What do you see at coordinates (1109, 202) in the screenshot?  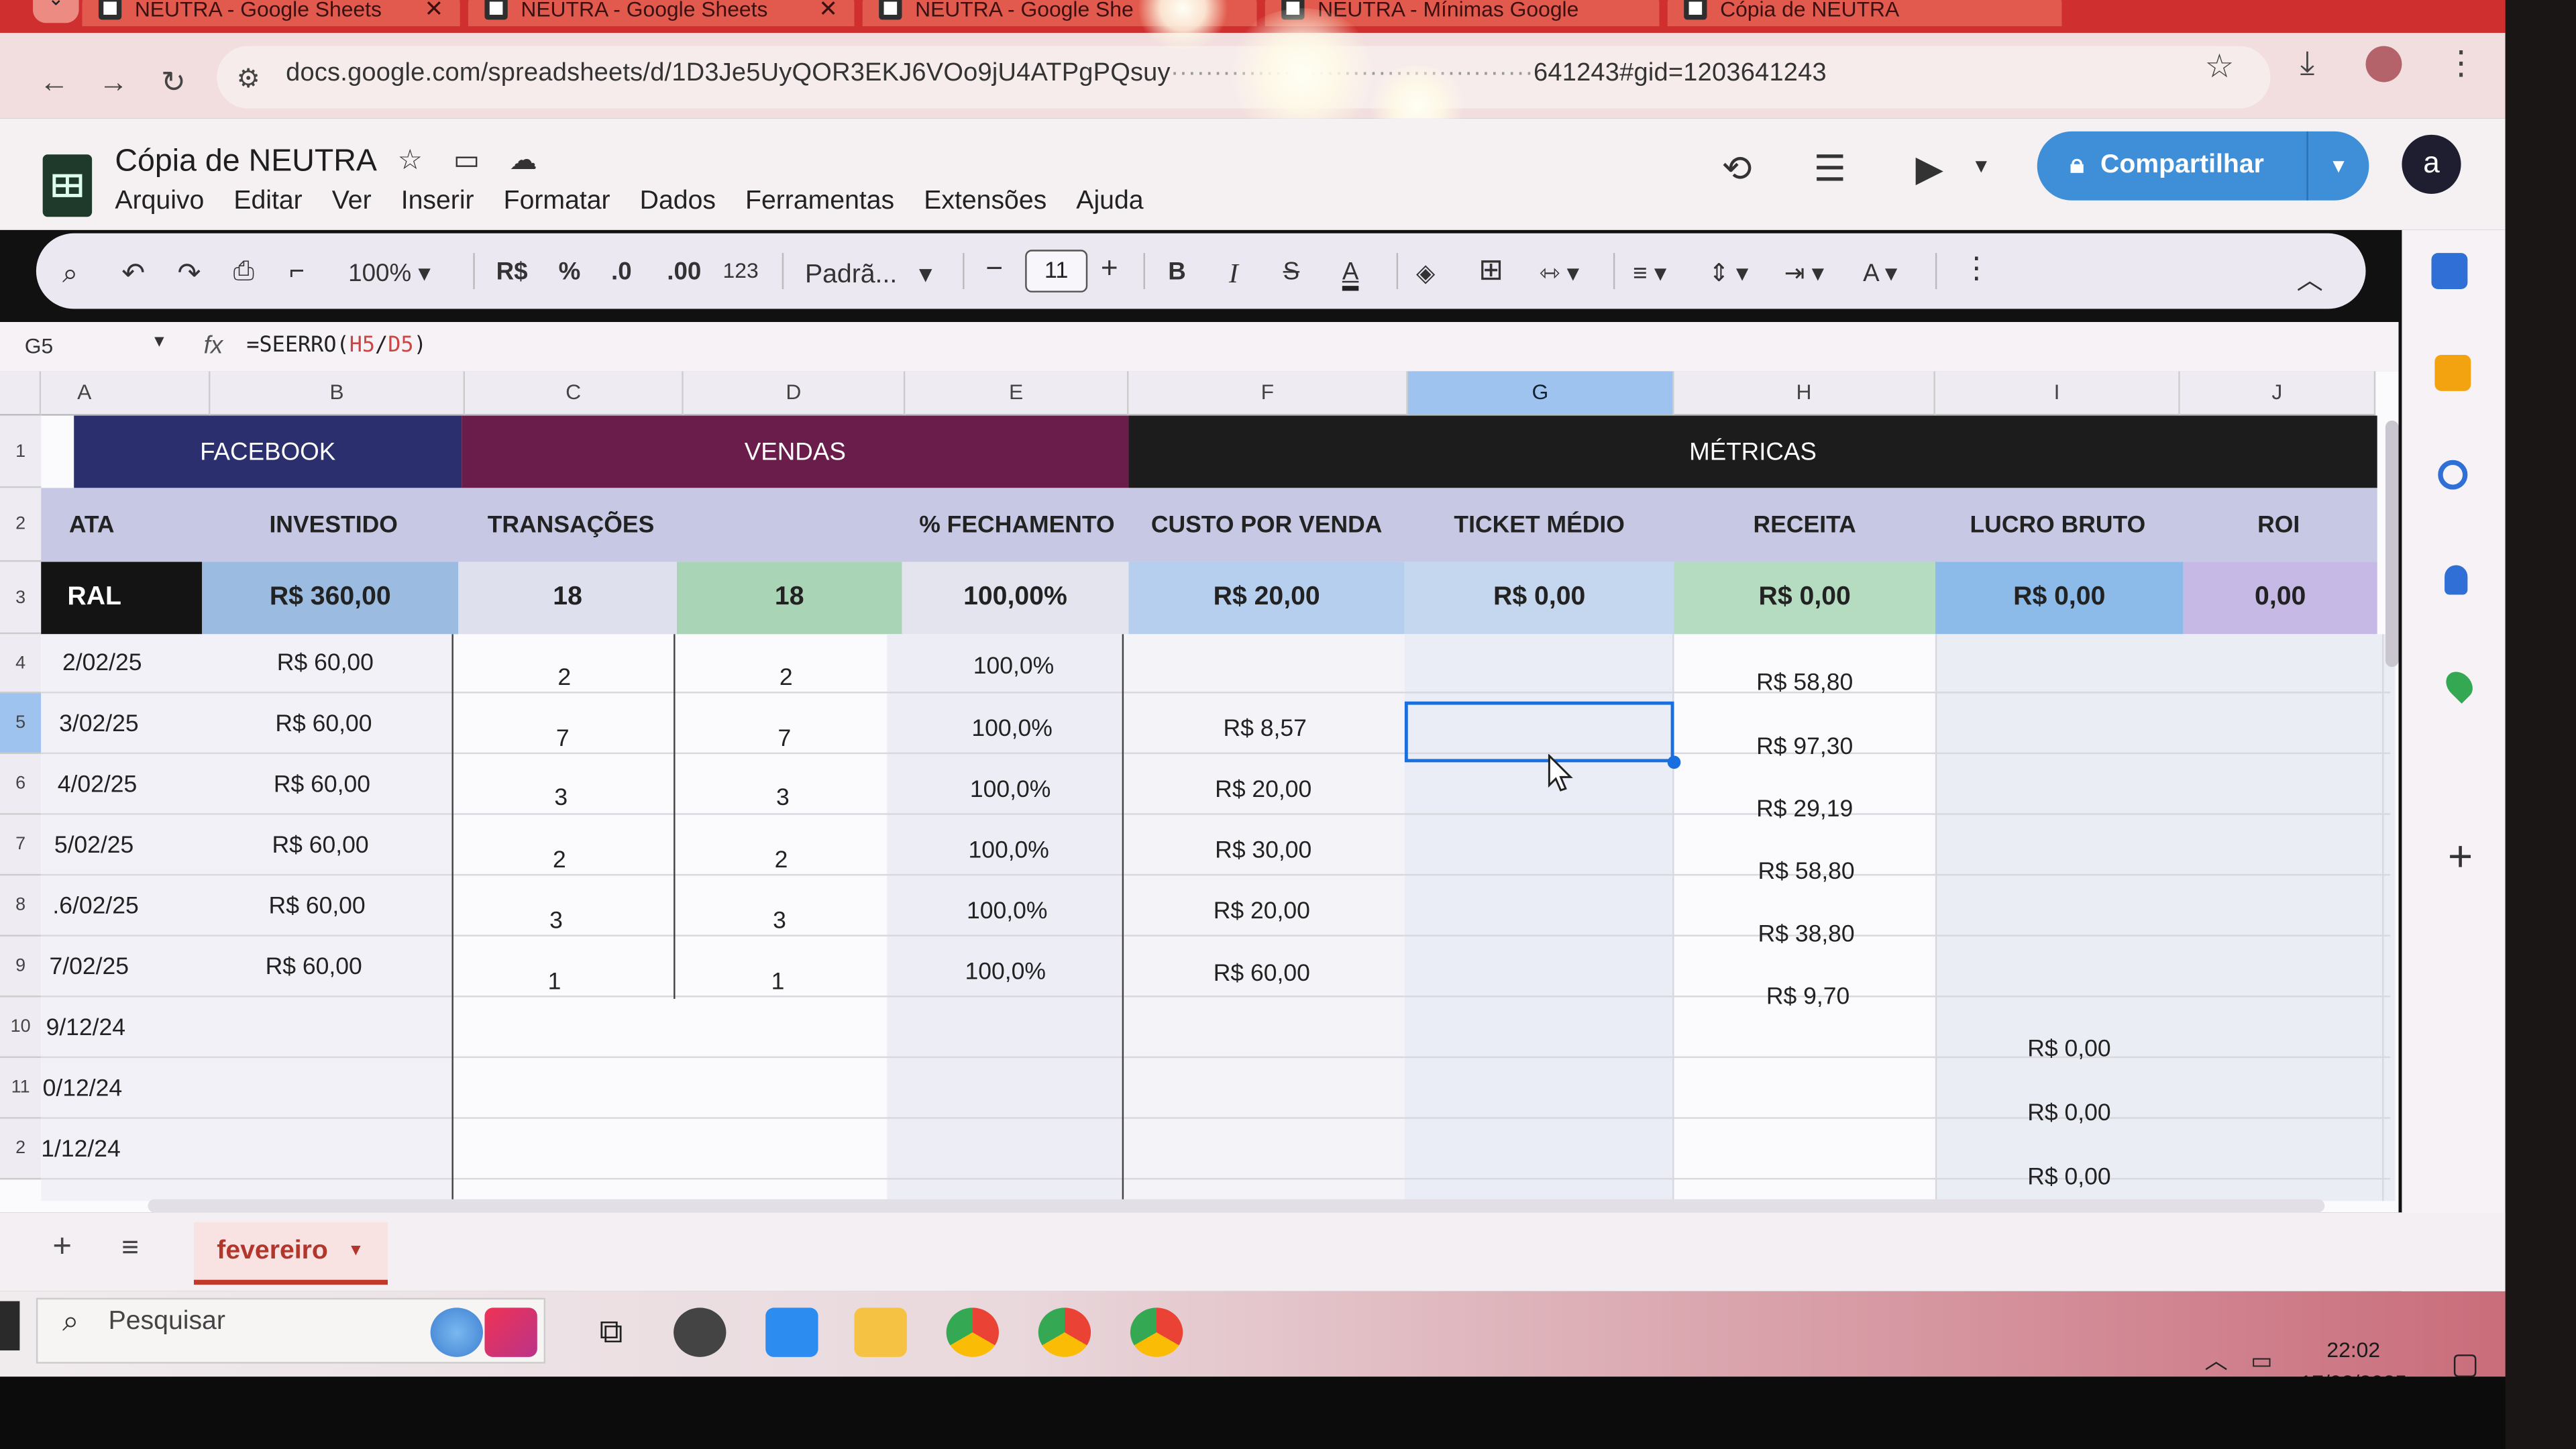 I see `menu-ajuda: Ajuda` at bounding box center [1109, 202].